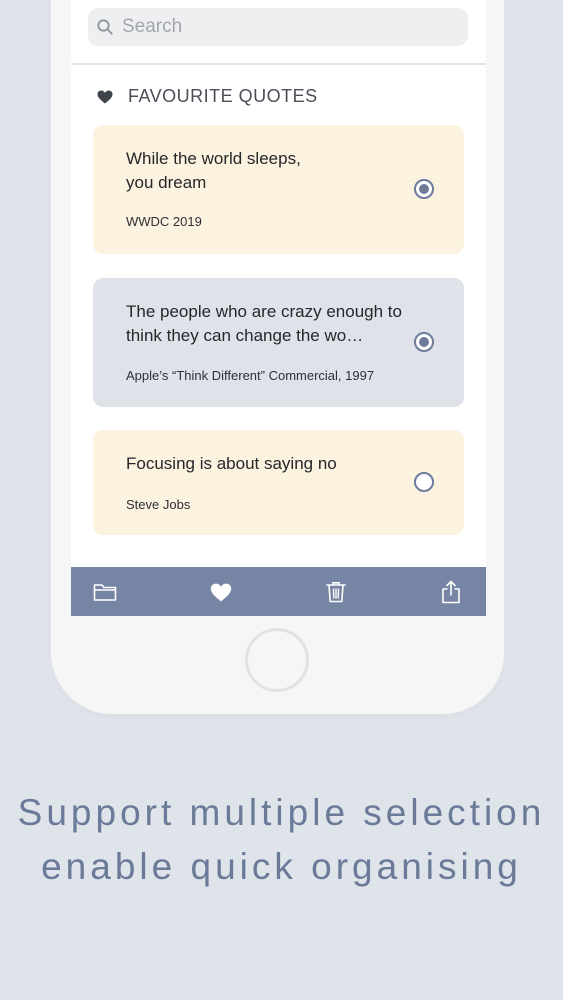 The height and width of the screenshot is (1000, 563). I want to click on quote-card: Focusing is about saying no Steve Jobs, so click(278, 482).